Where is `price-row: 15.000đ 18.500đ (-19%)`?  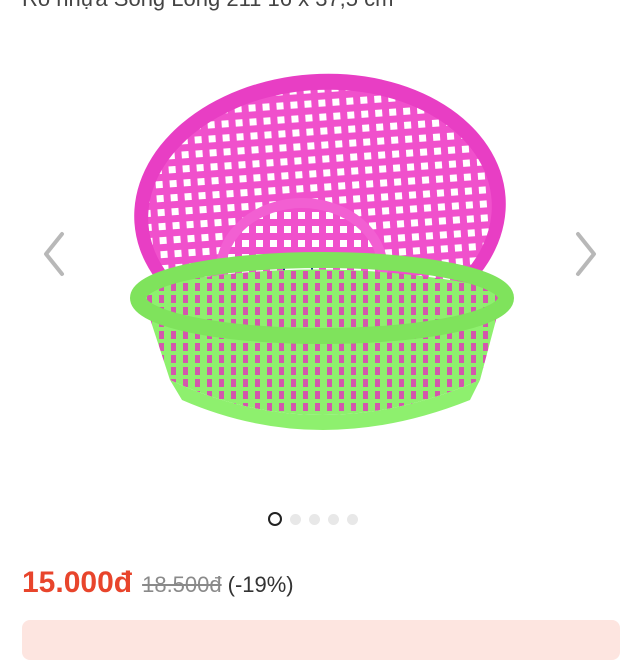
price-row: 15.000đ 18.500đ (-19%) is located at coordinates (158, 583).